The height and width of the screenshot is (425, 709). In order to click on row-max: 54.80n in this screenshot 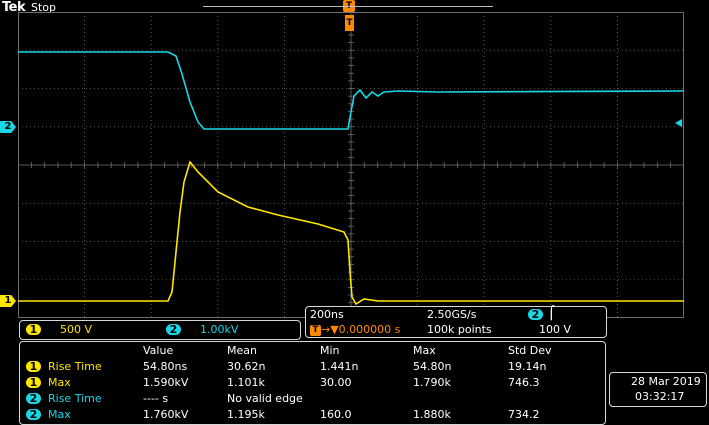, I will do `click(432, 366)`.